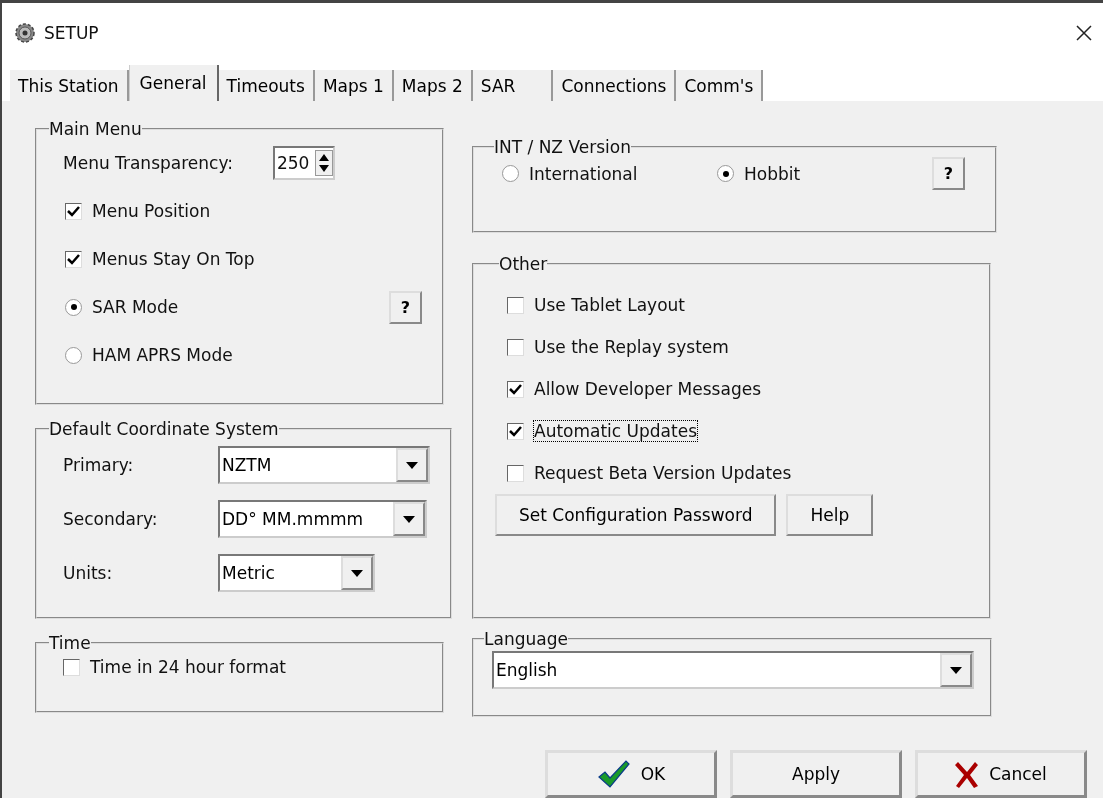 Image resolution: width=1105 pixels, height=801 pixels. I want to click on window-title: SETUP, so click(72, 33).